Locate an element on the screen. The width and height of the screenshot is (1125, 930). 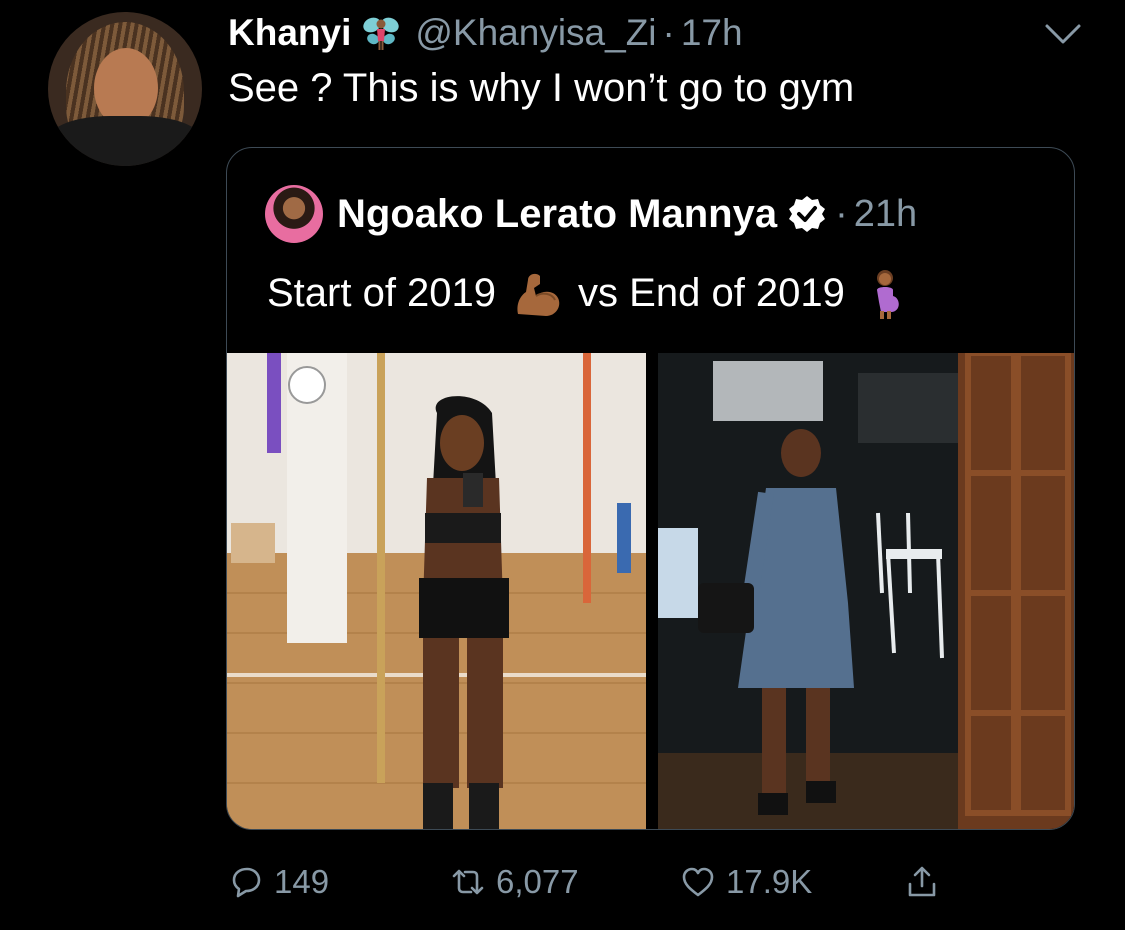
retweet-count: 6,077 is located at coordinates (537, 881).